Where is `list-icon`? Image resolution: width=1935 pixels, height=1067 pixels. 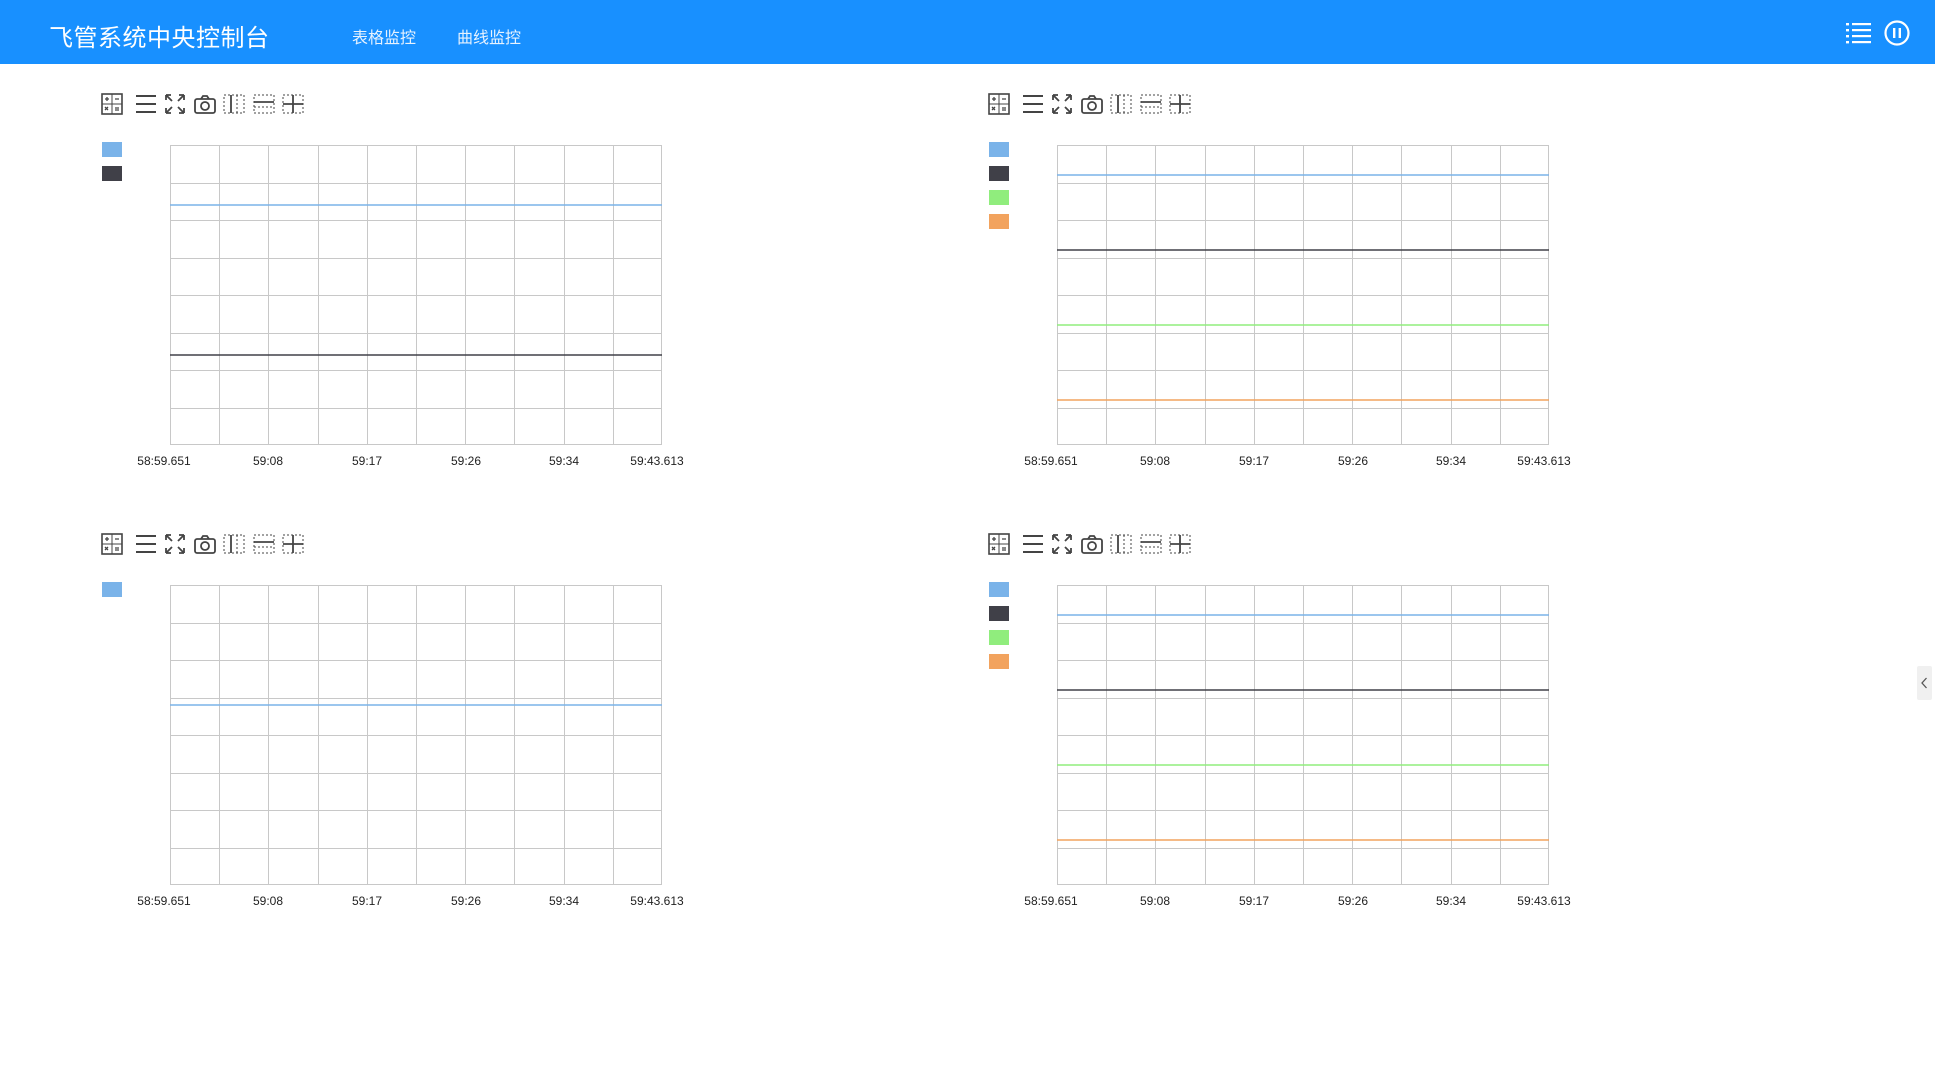 list-icon is located at coordinates (1859, 35).